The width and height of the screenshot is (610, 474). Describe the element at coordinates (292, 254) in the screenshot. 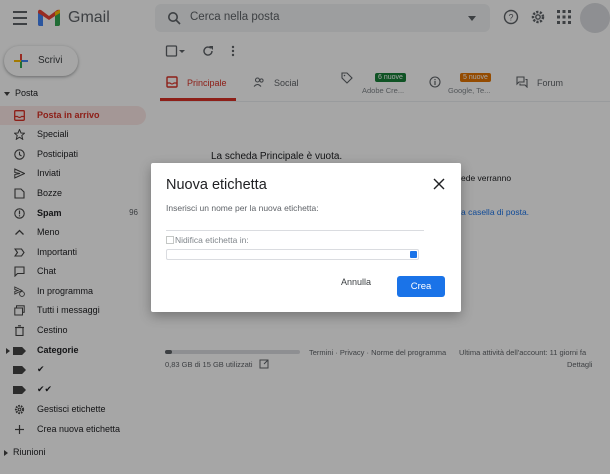

I see `parent-label-select` at that location.